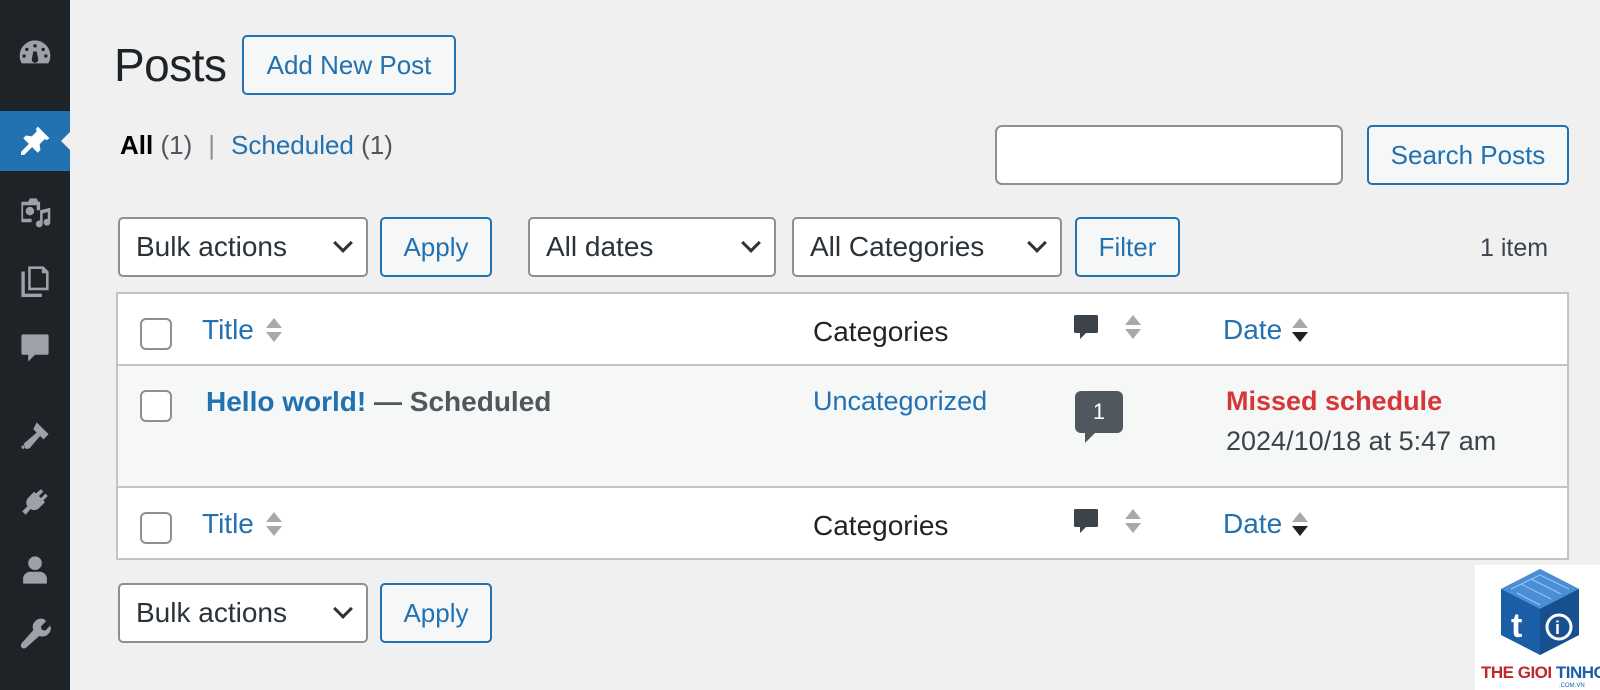  What do you see at coordinates (459, 401) in the screenshot?
I see `post-state: — Scheduled` at bounding box center [459, 401].